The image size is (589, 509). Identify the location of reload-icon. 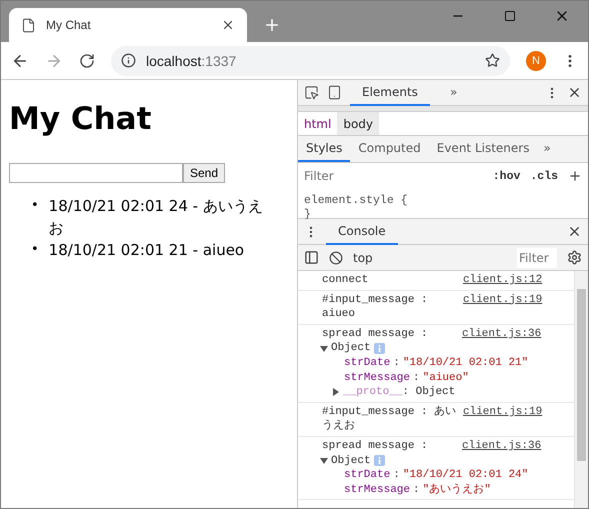
(87, 60).